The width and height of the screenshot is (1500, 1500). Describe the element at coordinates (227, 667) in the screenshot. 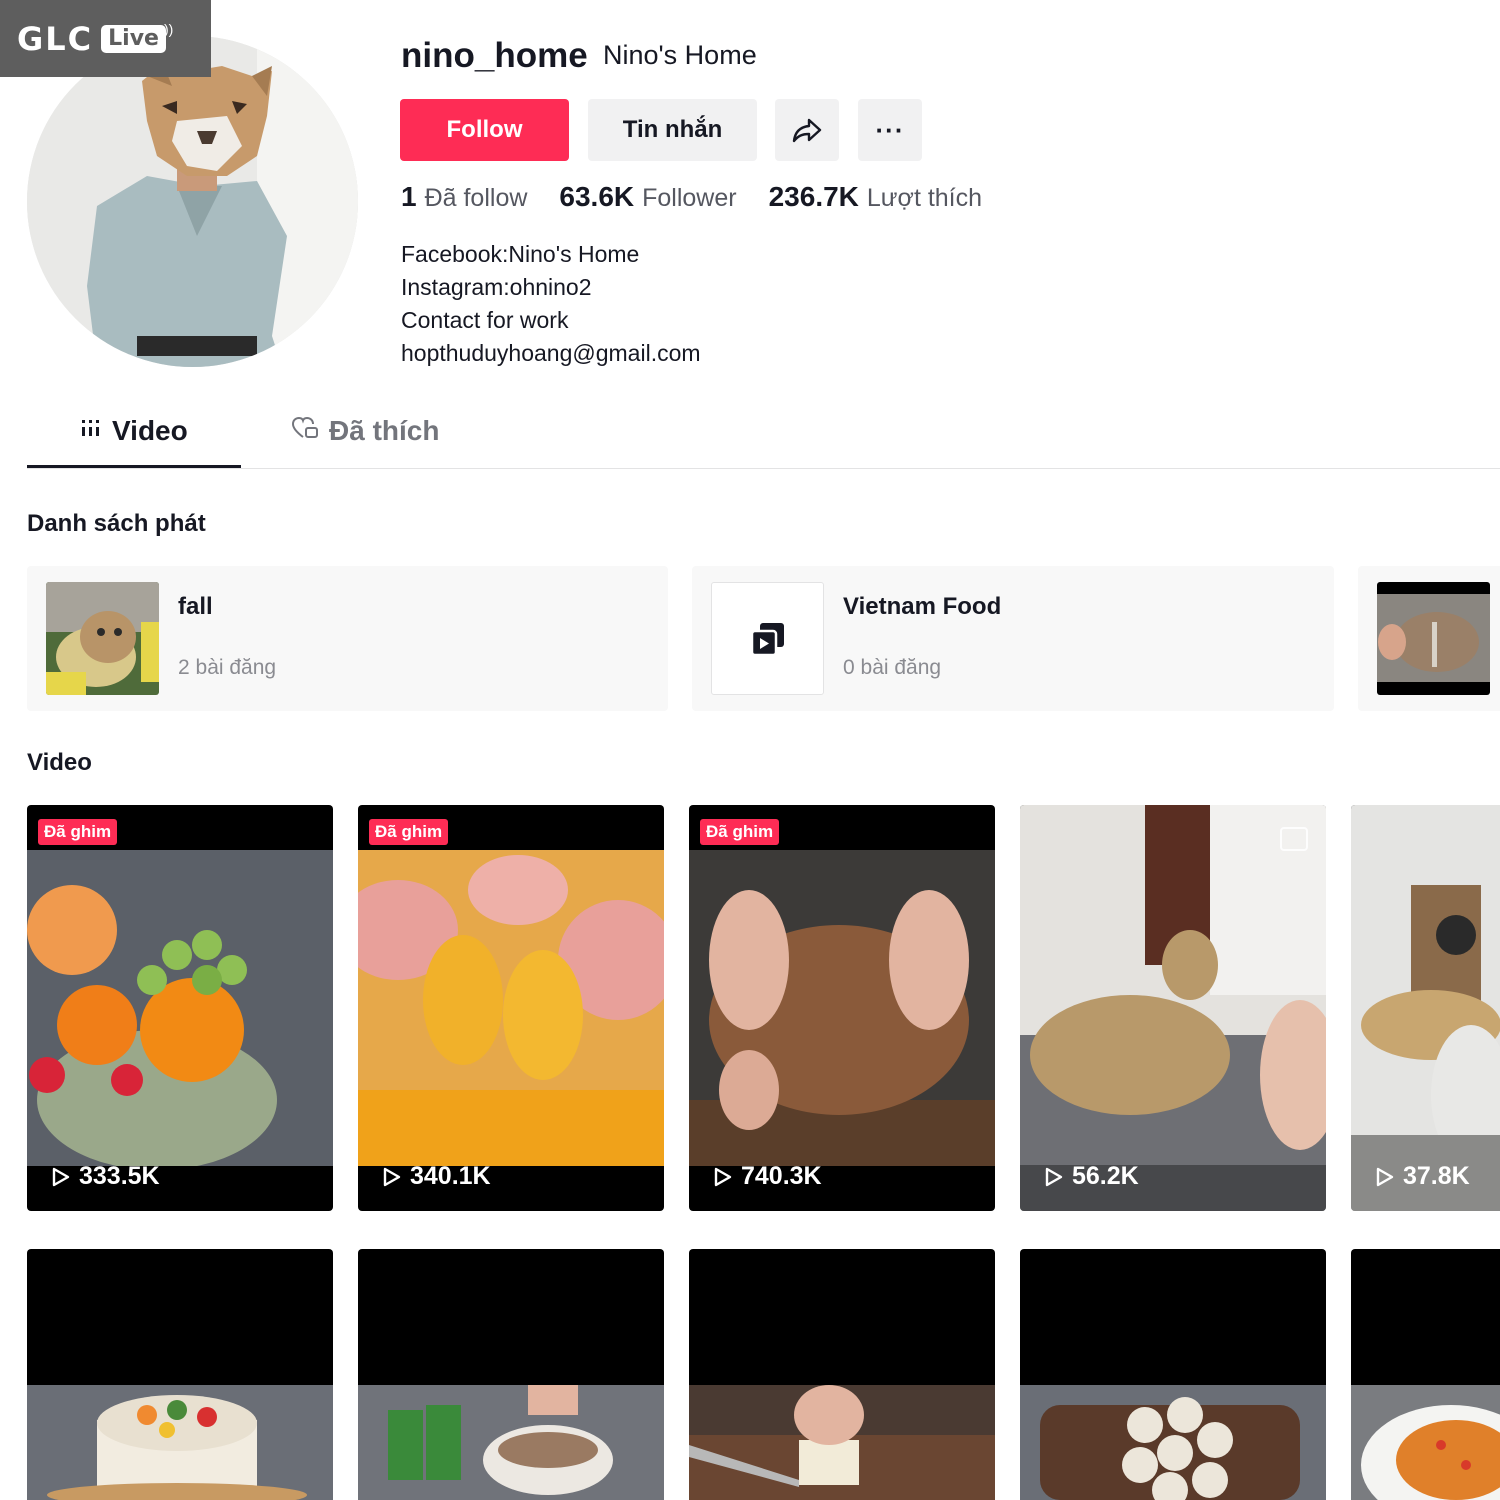

I see `playlist-count: 2 bài đăng` at that location.